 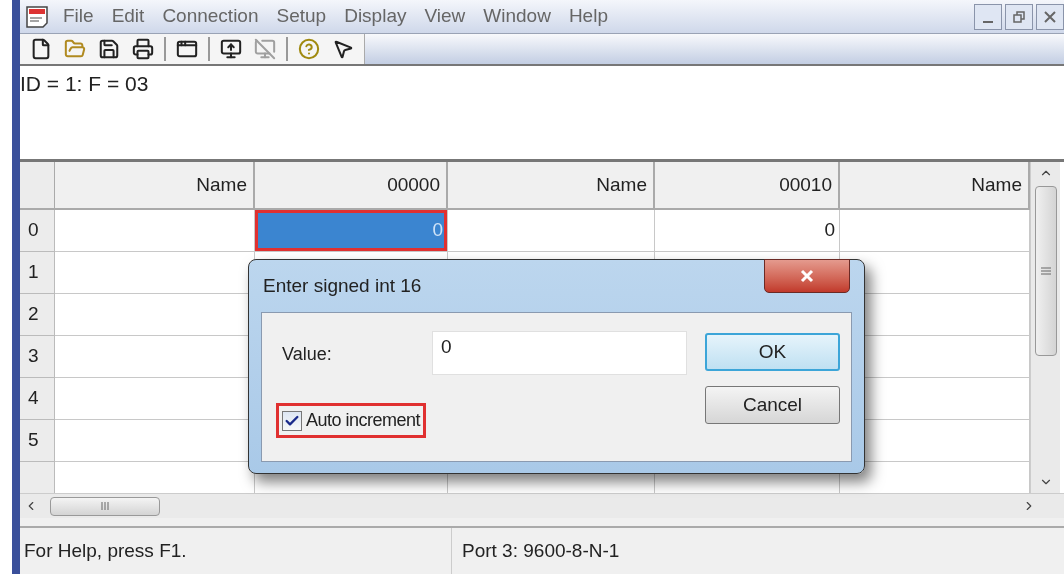 I want to click on printer-button, so click(x=143, y=49).